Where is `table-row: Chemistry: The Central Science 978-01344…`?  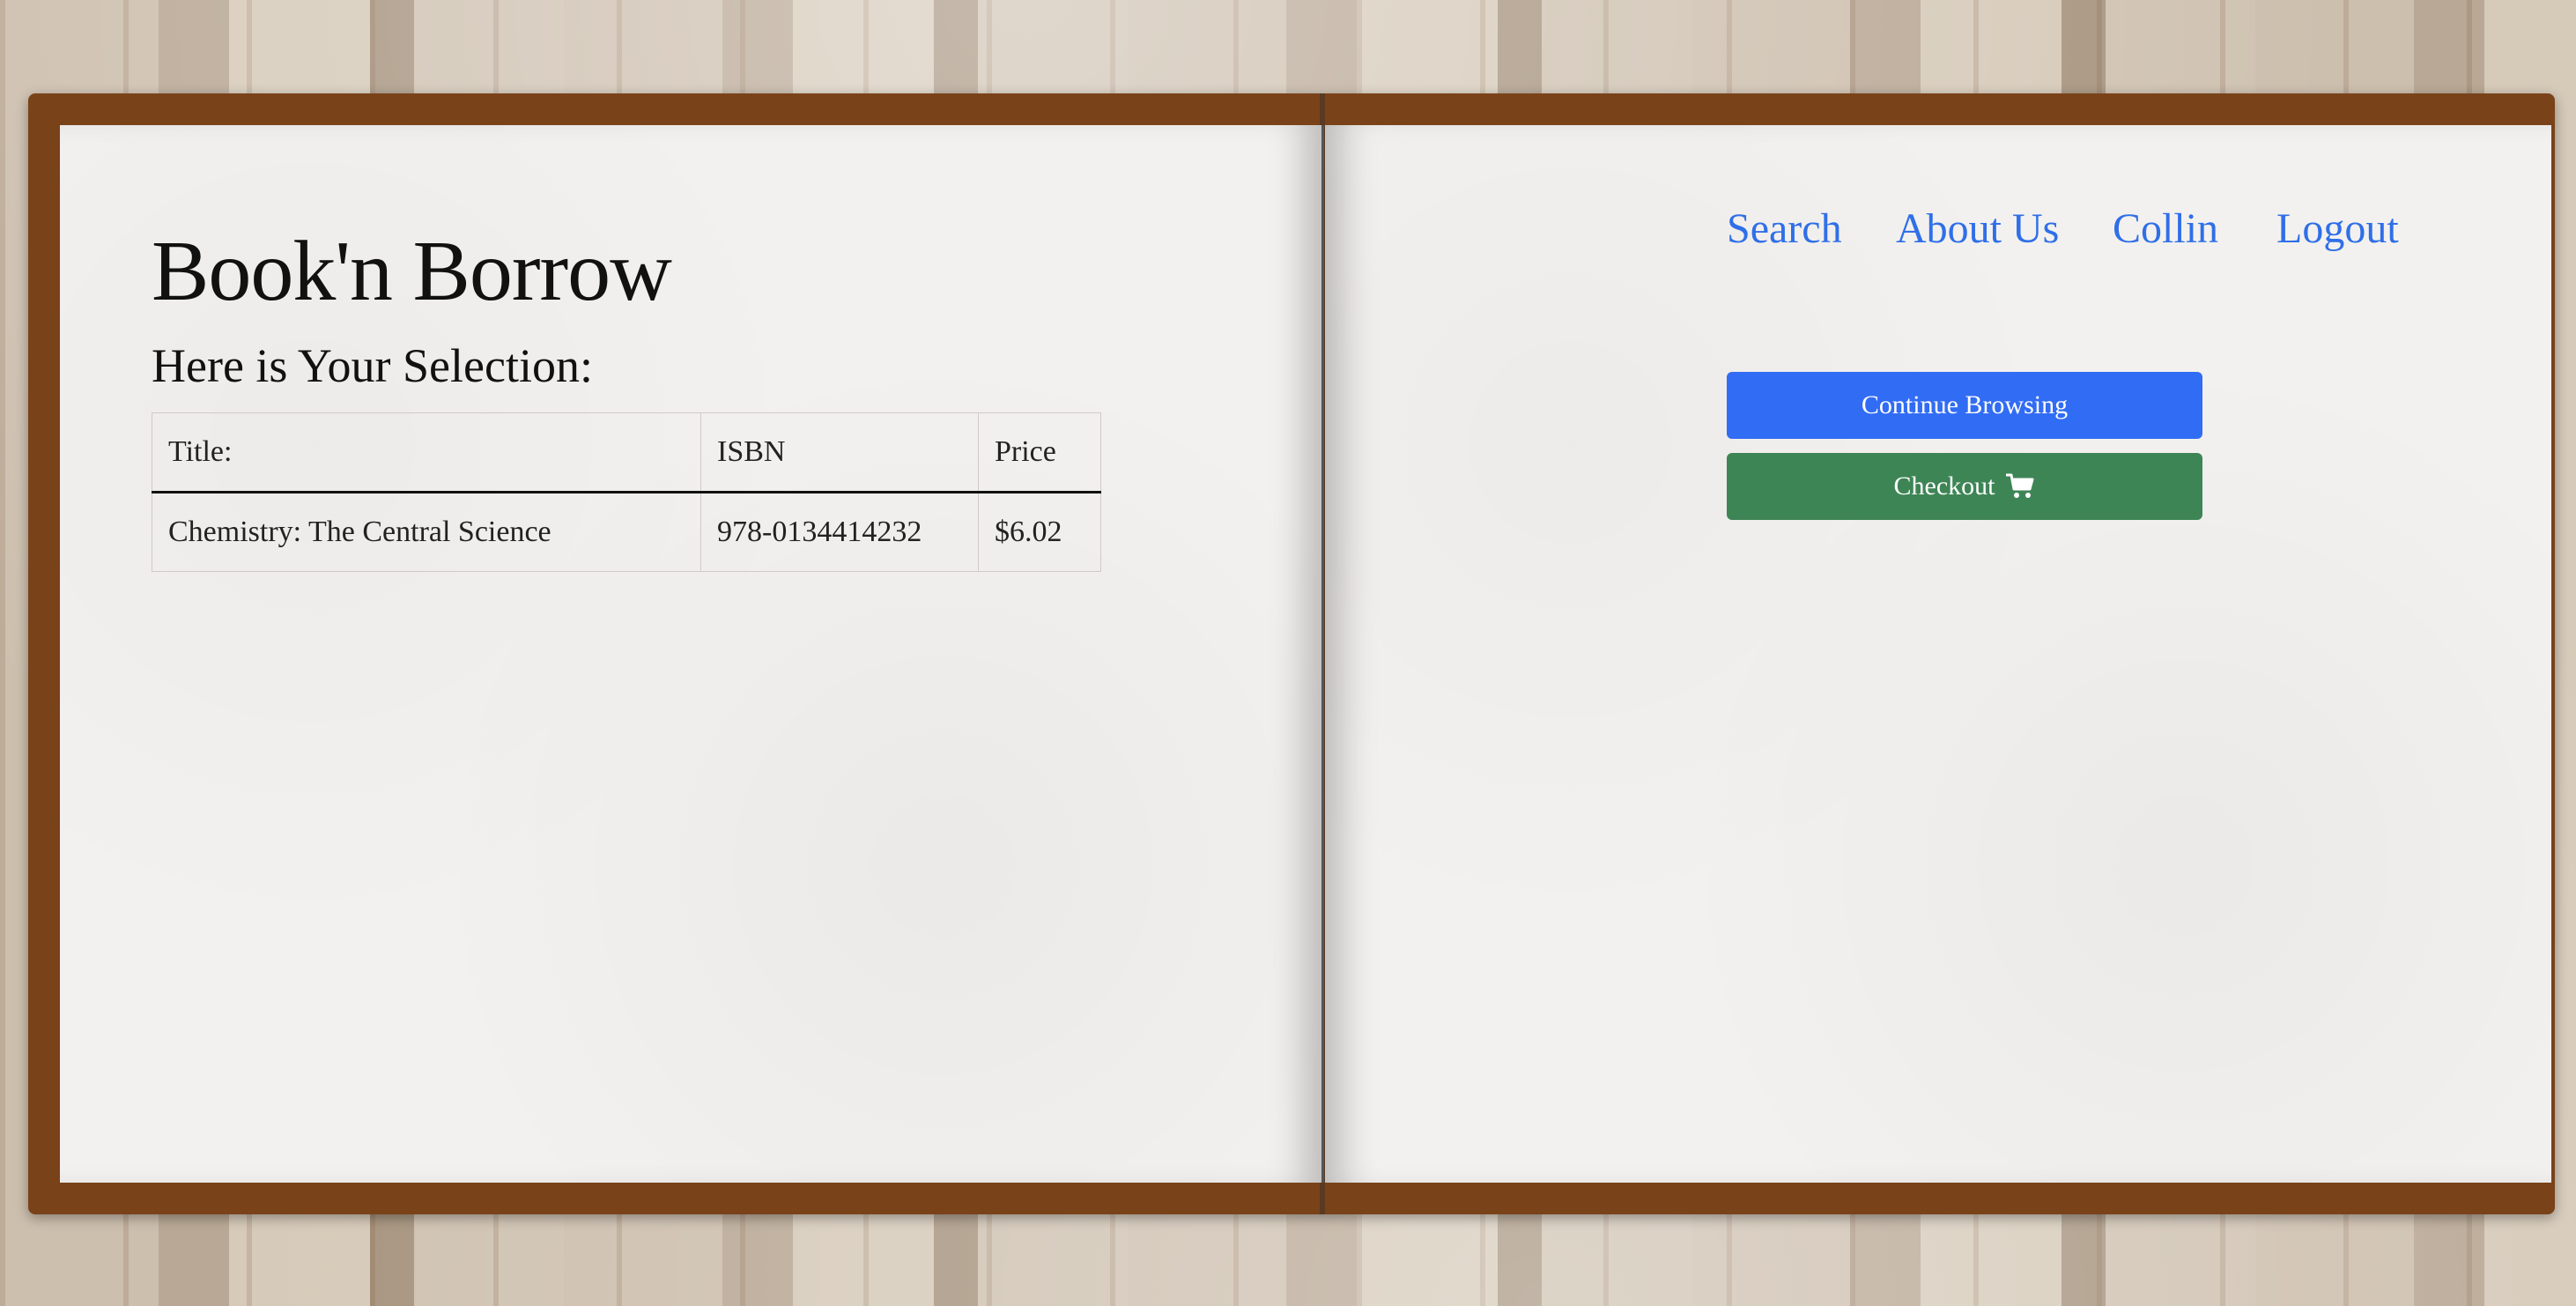
table-row: Chemistry: The Central Science 978-01344… is located at coordinates (626, 532).